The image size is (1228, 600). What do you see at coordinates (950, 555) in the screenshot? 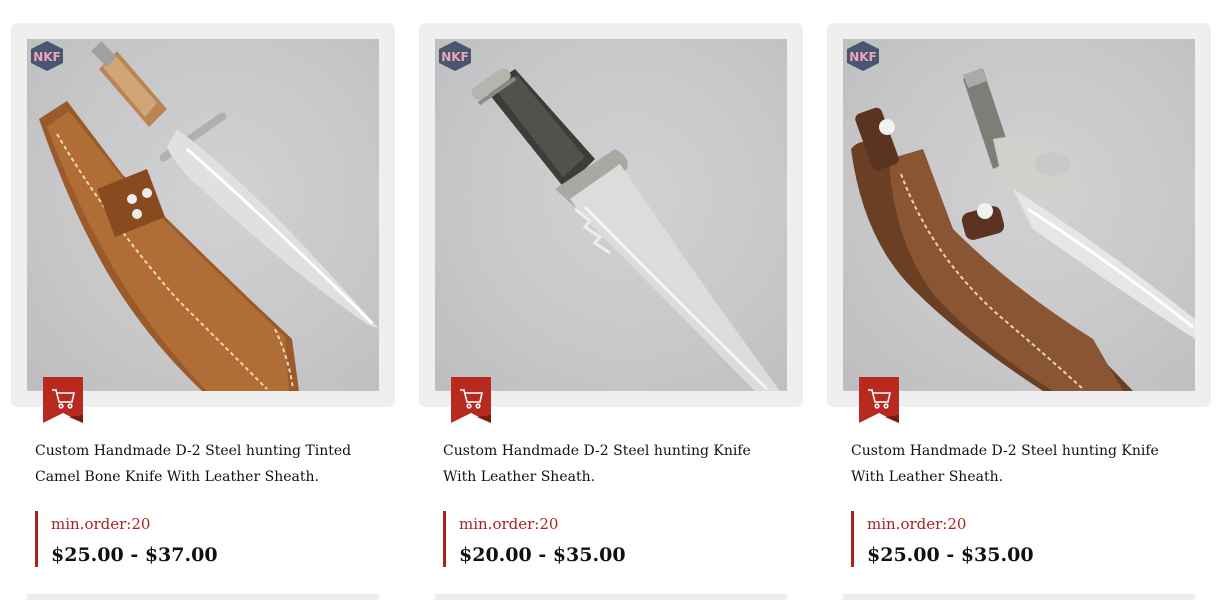
I see `price-range: $25.00 - $35.00` at bounding box center [950, 555].